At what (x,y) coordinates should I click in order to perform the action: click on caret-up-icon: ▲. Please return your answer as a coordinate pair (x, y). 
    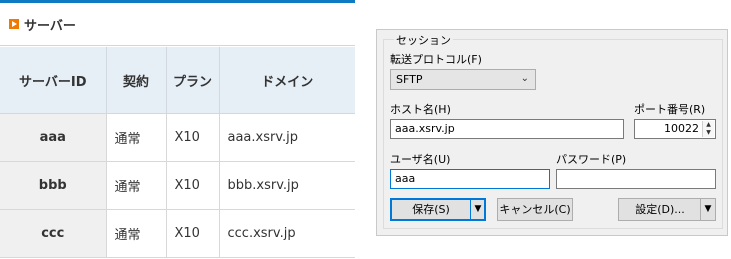
    Looking at the image, I should click on (708, 125).